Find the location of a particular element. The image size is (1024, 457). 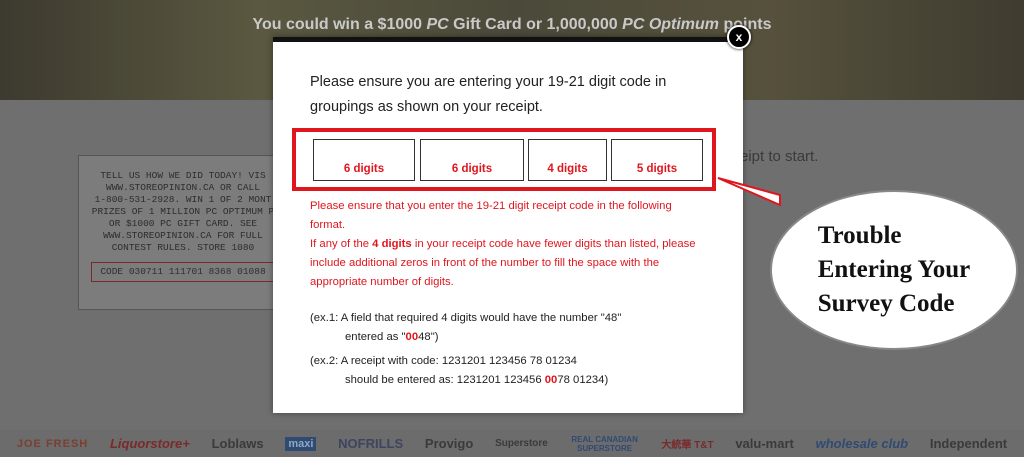

hero-text-part: You could win a $1000 is located at coordinates (339, 24).